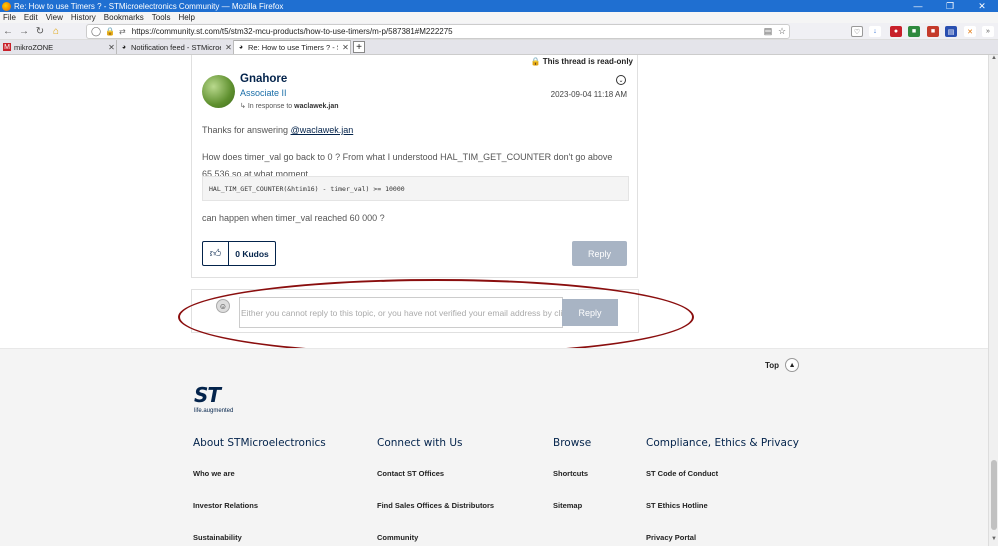 Image resolution: width=998 pixels, height=546 pixels. I want to click on adblock-icon: ●, so click(896, 31).